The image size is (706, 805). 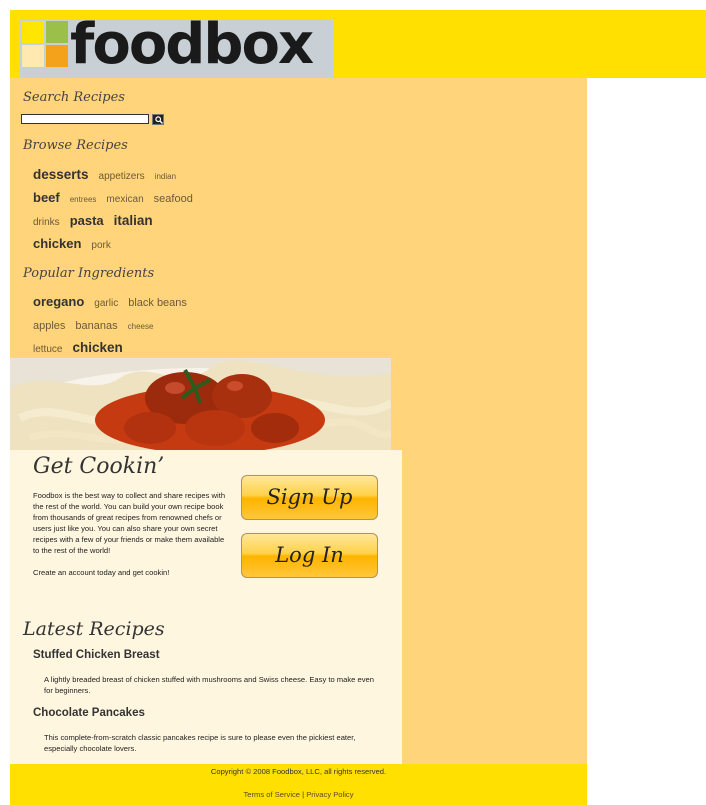 What do you see at coordinates (57, 32) in the screenshot?
I see `logo-square-green` at bounding box center [57, 32].